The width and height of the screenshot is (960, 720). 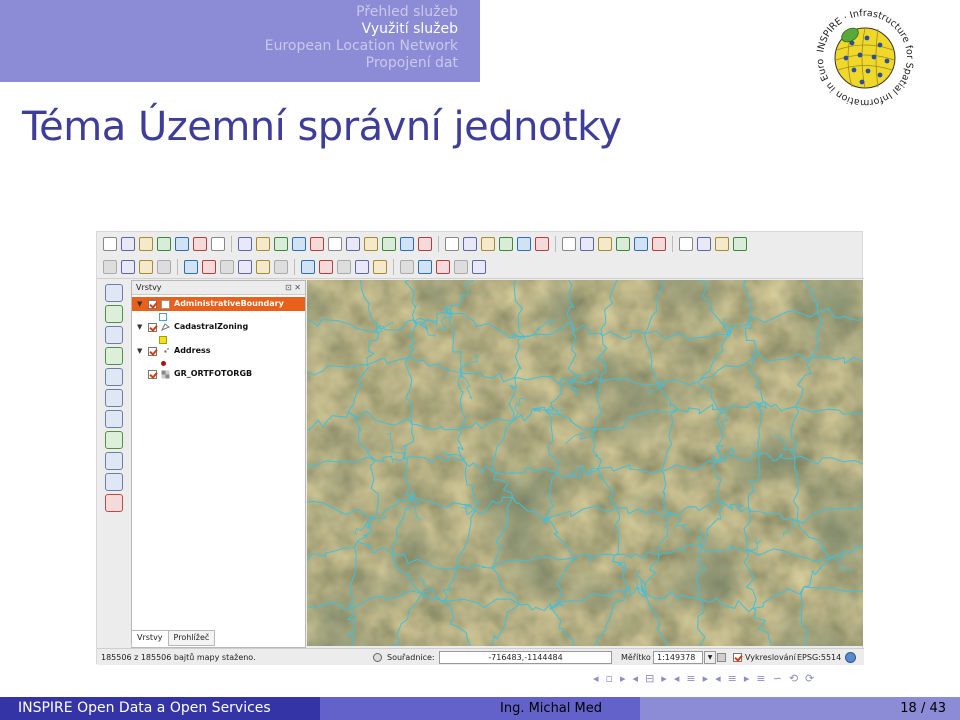 What do you see at coordinates (361, 63) in the screenshot?
I see `section-nav-item: Propojení dat` at bounding box center [361, 63].